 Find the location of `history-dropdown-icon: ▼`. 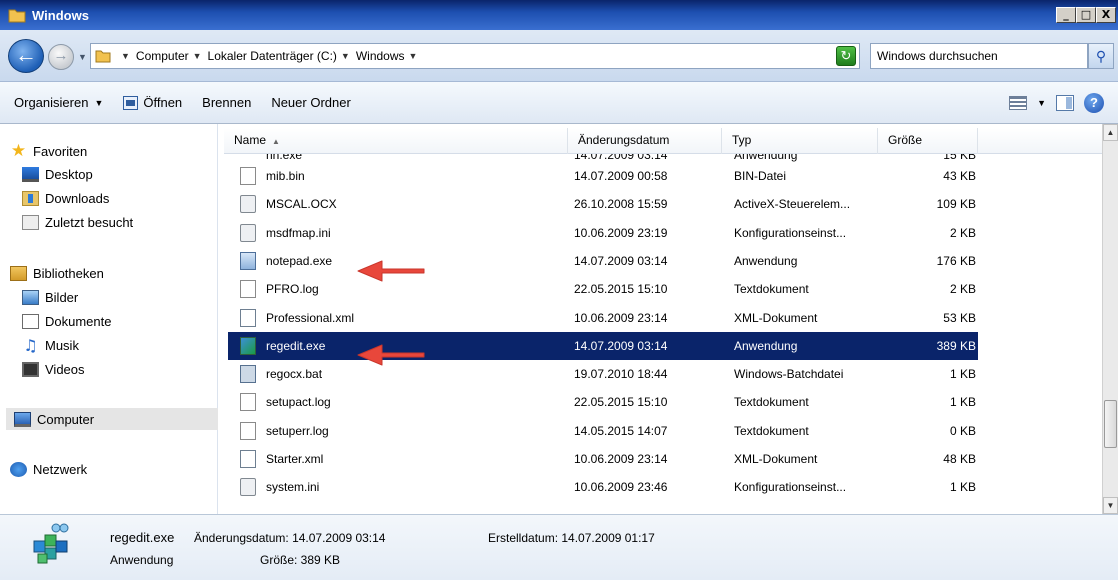

history-dropdown-icon: ▼ is located at coordinates (82, 57).